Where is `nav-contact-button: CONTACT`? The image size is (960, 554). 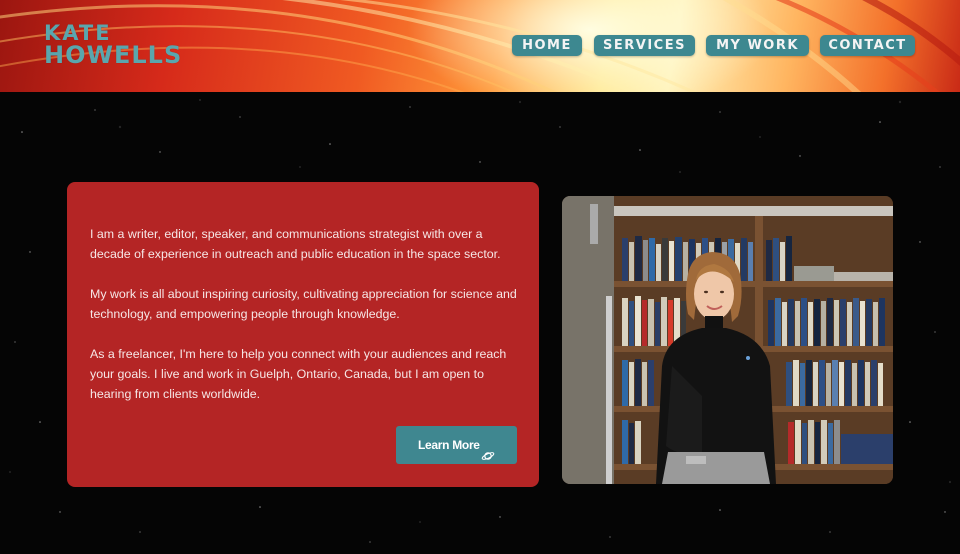 nav-contact-button: CONTACT is located at coordinates (867, 45).